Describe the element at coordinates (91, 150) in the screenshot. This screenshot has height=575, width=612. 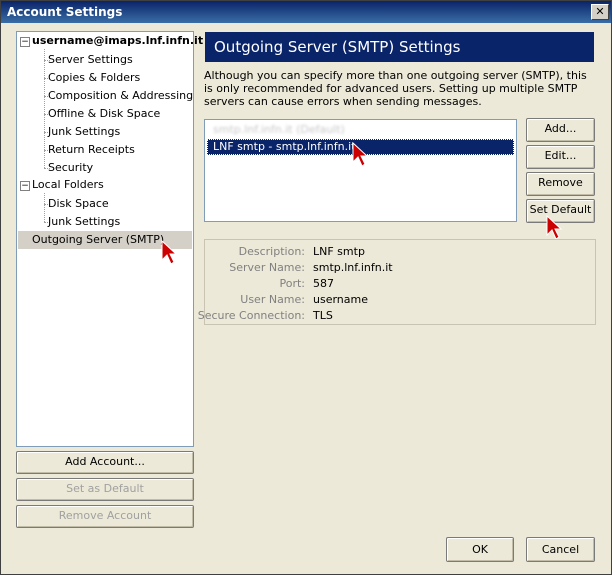
I see `tree-item-return-receipts: Return Receipts` at that location.